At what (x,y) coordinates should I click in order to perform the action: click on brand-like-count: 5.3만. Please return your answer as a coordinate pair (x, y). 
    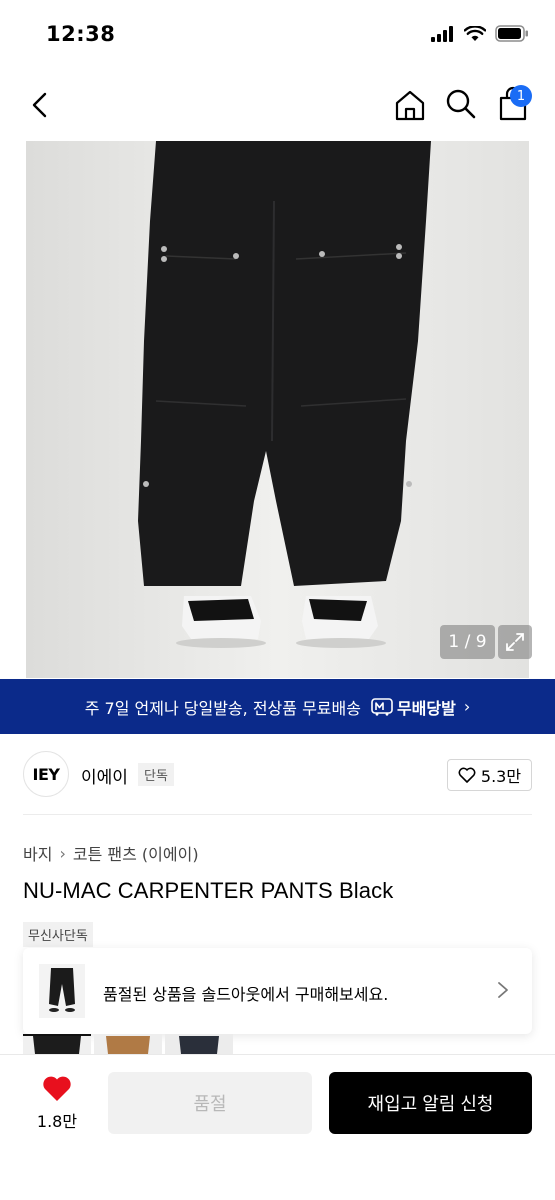
    Looking at the image, I should click on (501, 776).